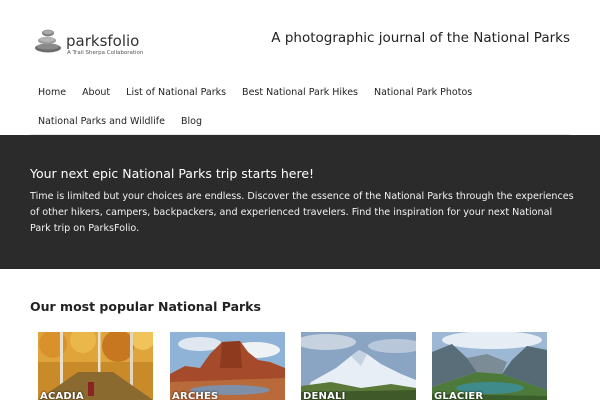 The image size is (600, 400). Describe the element at coordinates (300, 121) in the screenshot. I see `nav-row-2: National Parks and Wildlife Blog` at that location.